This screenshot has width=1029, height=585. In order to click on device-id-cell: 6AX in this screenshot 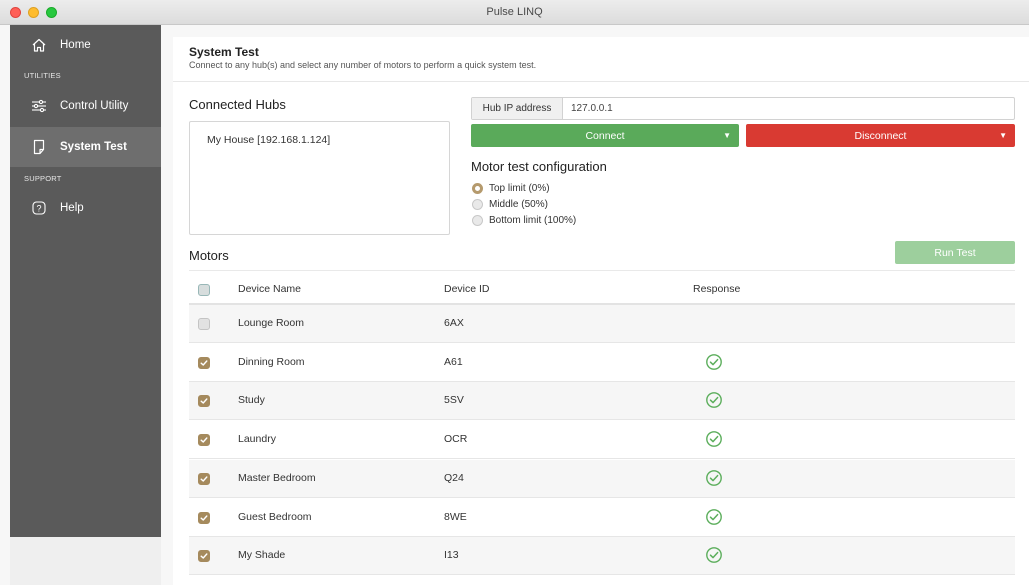, I will do `click(454, 323)`.